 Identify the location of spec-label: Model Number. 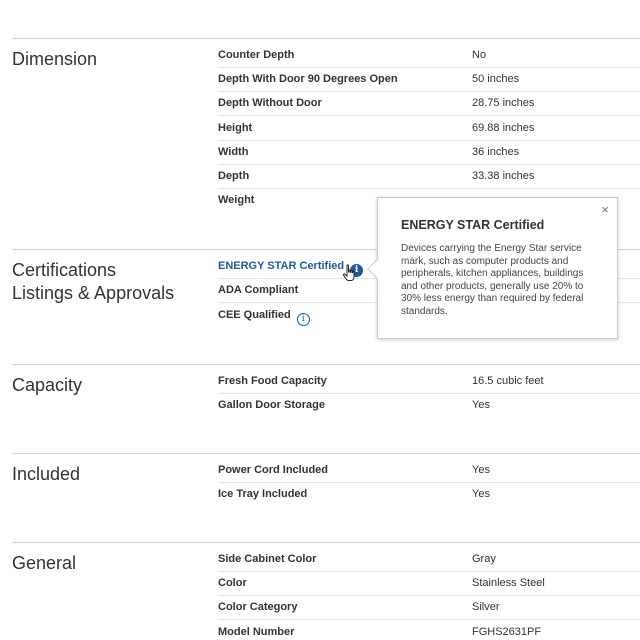
(256, 632).